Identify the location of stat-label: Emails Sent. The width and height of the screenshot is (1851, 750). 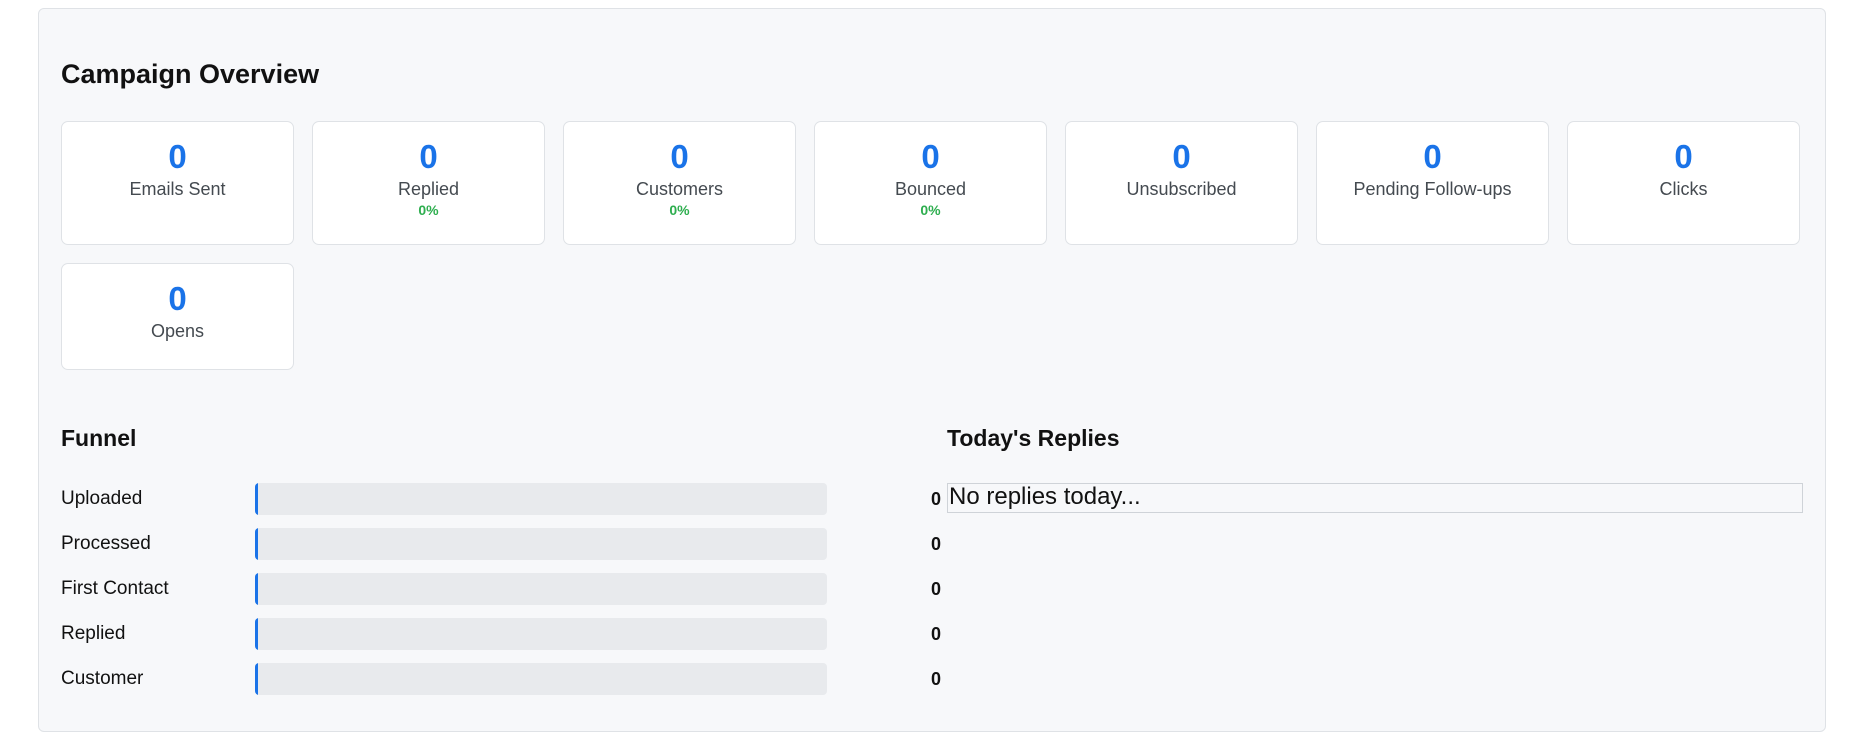
(177, 189).